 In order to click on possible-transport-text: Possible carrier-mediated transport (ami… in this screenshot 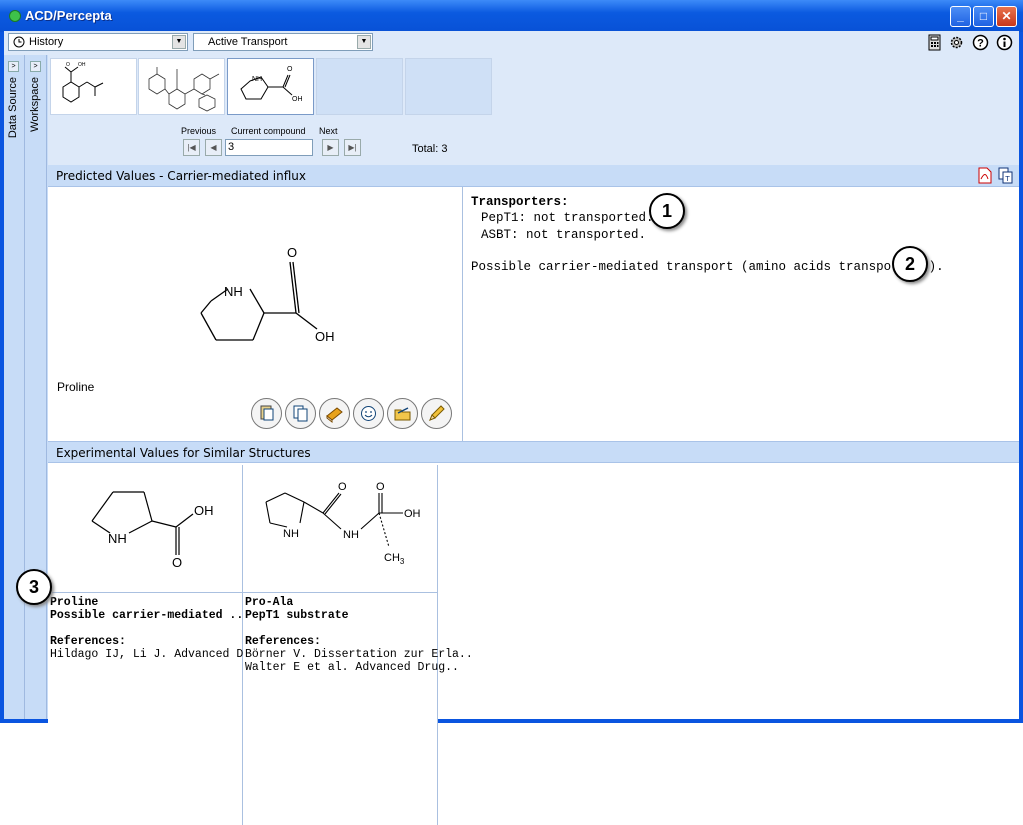, I will do `click(707, 267)`.